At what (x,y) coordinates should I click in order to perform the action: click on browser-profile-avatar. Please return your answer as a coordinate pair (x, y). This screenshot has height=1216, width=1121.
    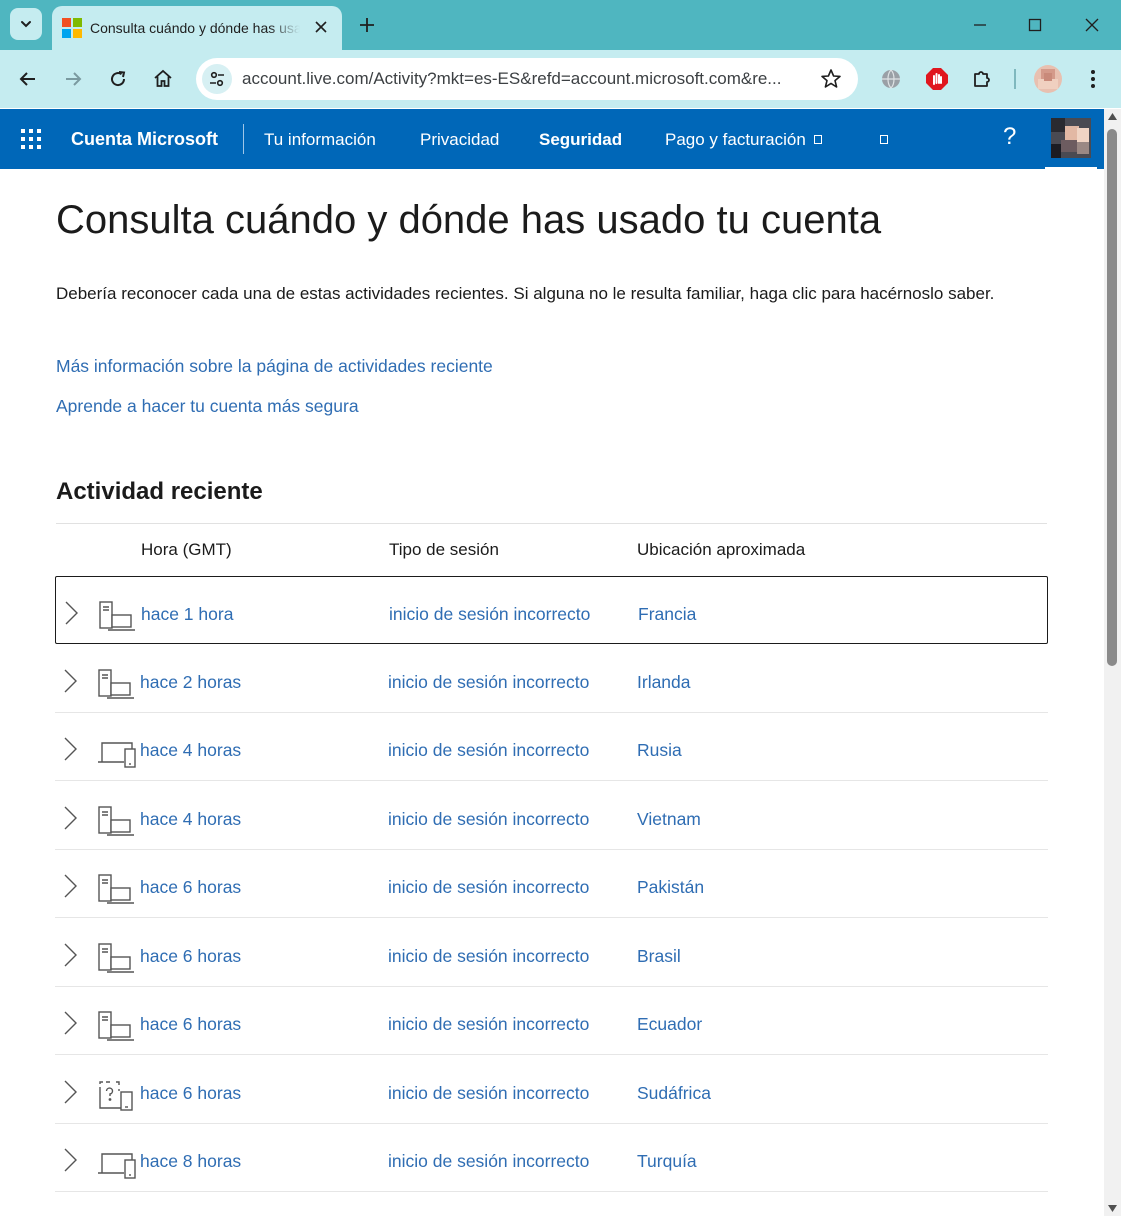
    Looking at the image, I should click on (1048, 79).